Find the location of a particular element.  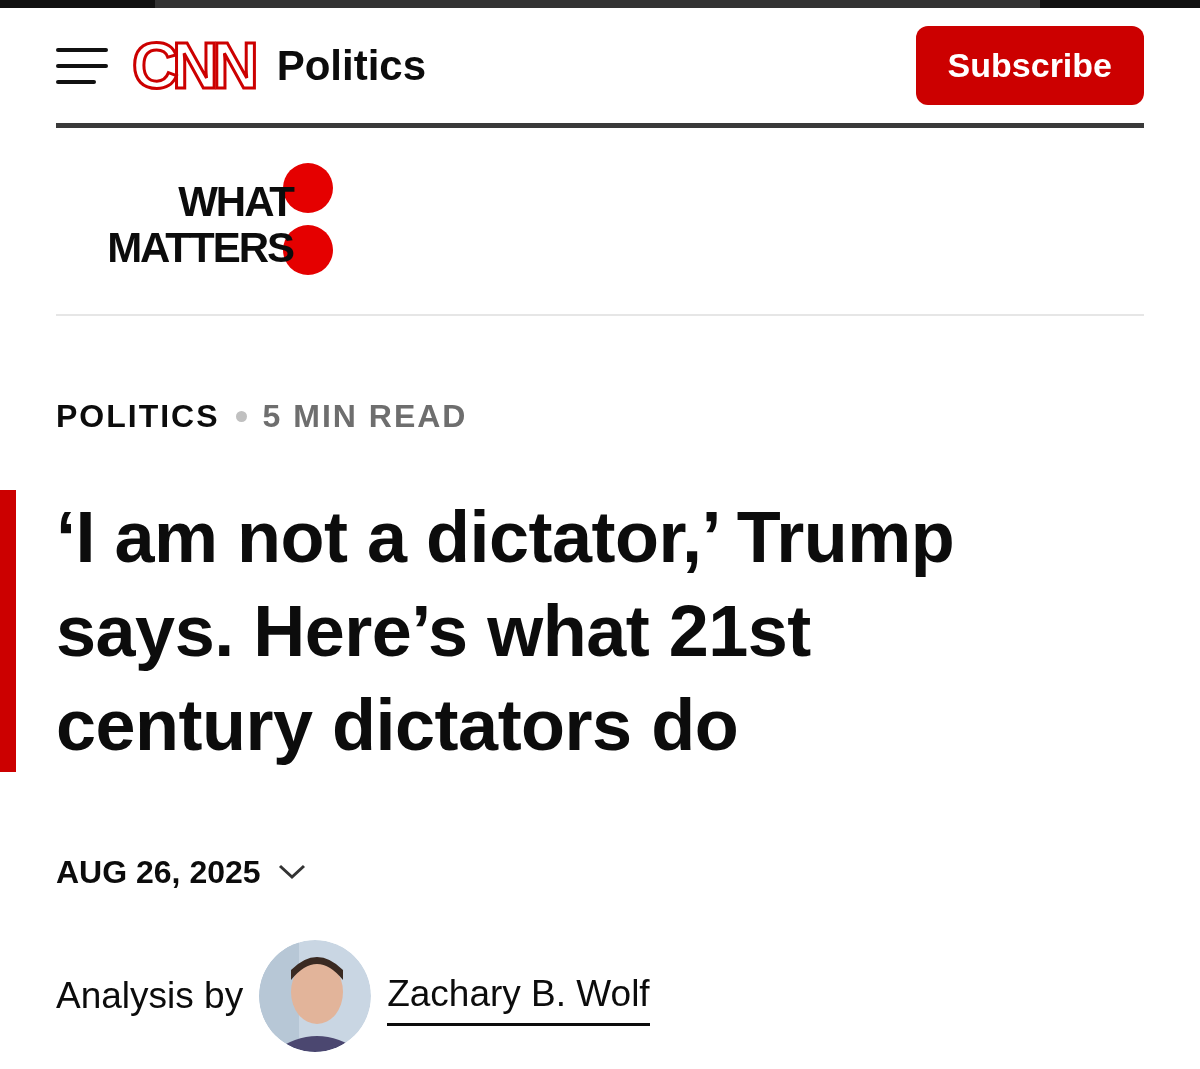

author-link: Zachary B. Wolf is located at coordinates (518, 996).